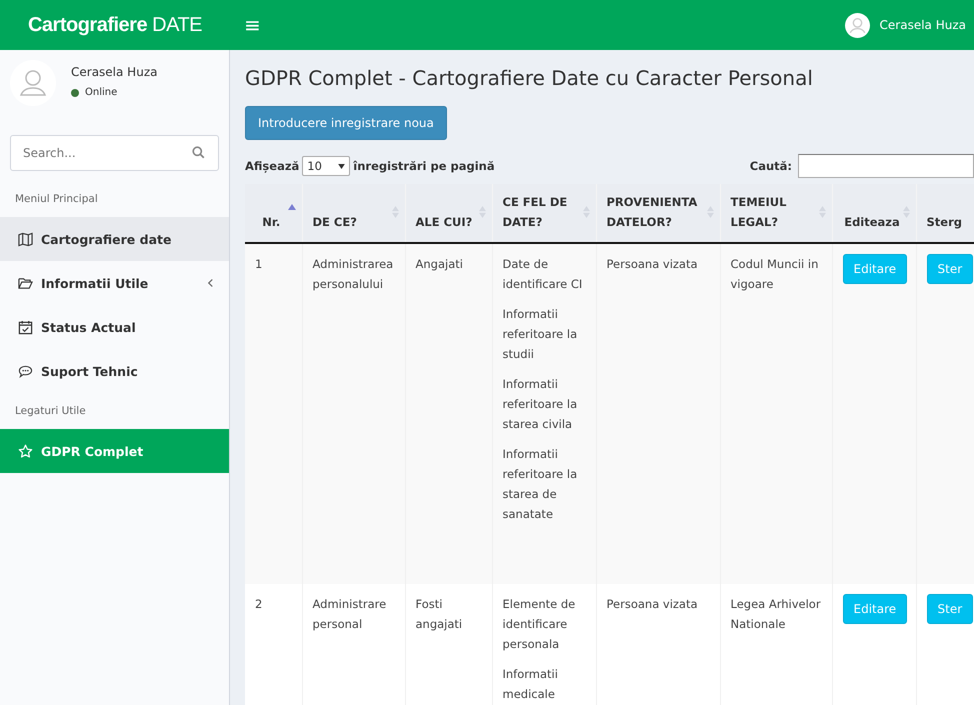  What do you see at coordinates (25, 283) in the screenshot?
I see `folder-icon` at bounding box center [25, 283].